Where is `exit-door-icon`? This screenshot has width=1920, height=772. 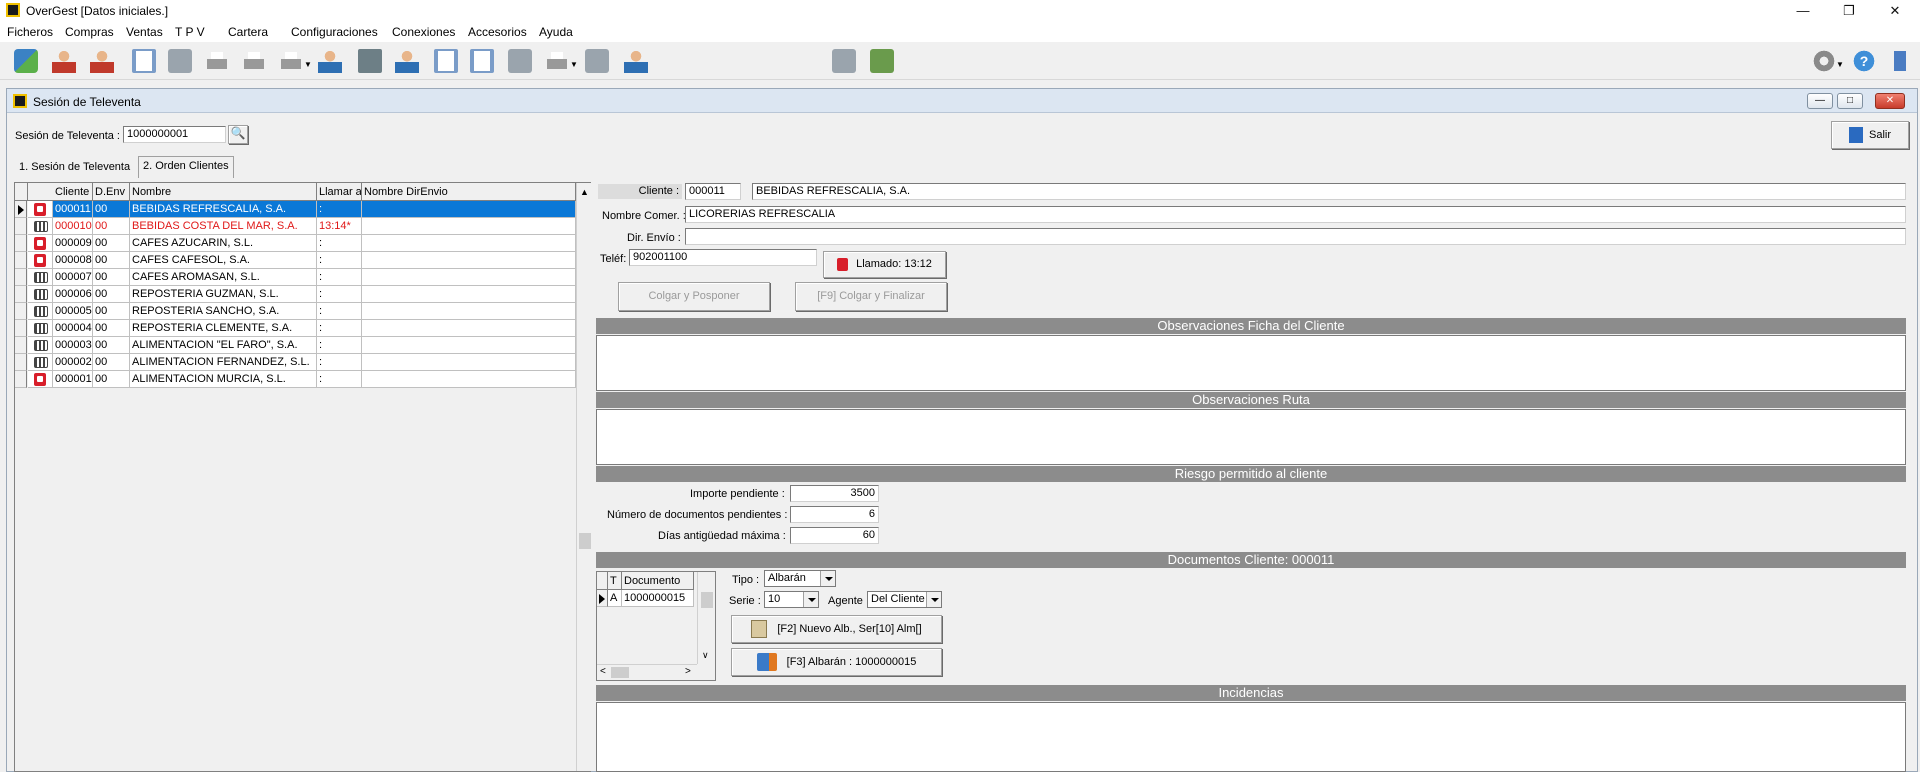 exit-door-icon is located at coordinates (1900, 61).